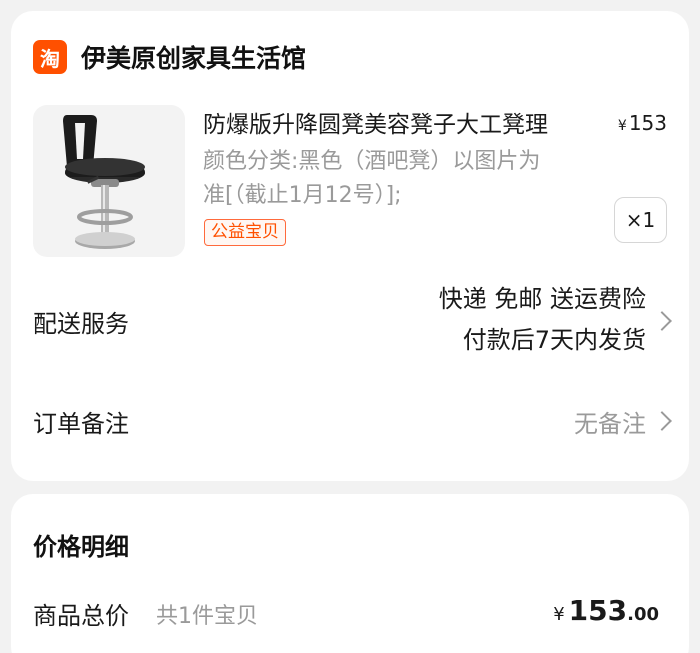 The image size is (700, 653). What do you see at coordinates (647, 123) in the screenshot?
I see `price-value: 153` at bounding box center [647, 123].